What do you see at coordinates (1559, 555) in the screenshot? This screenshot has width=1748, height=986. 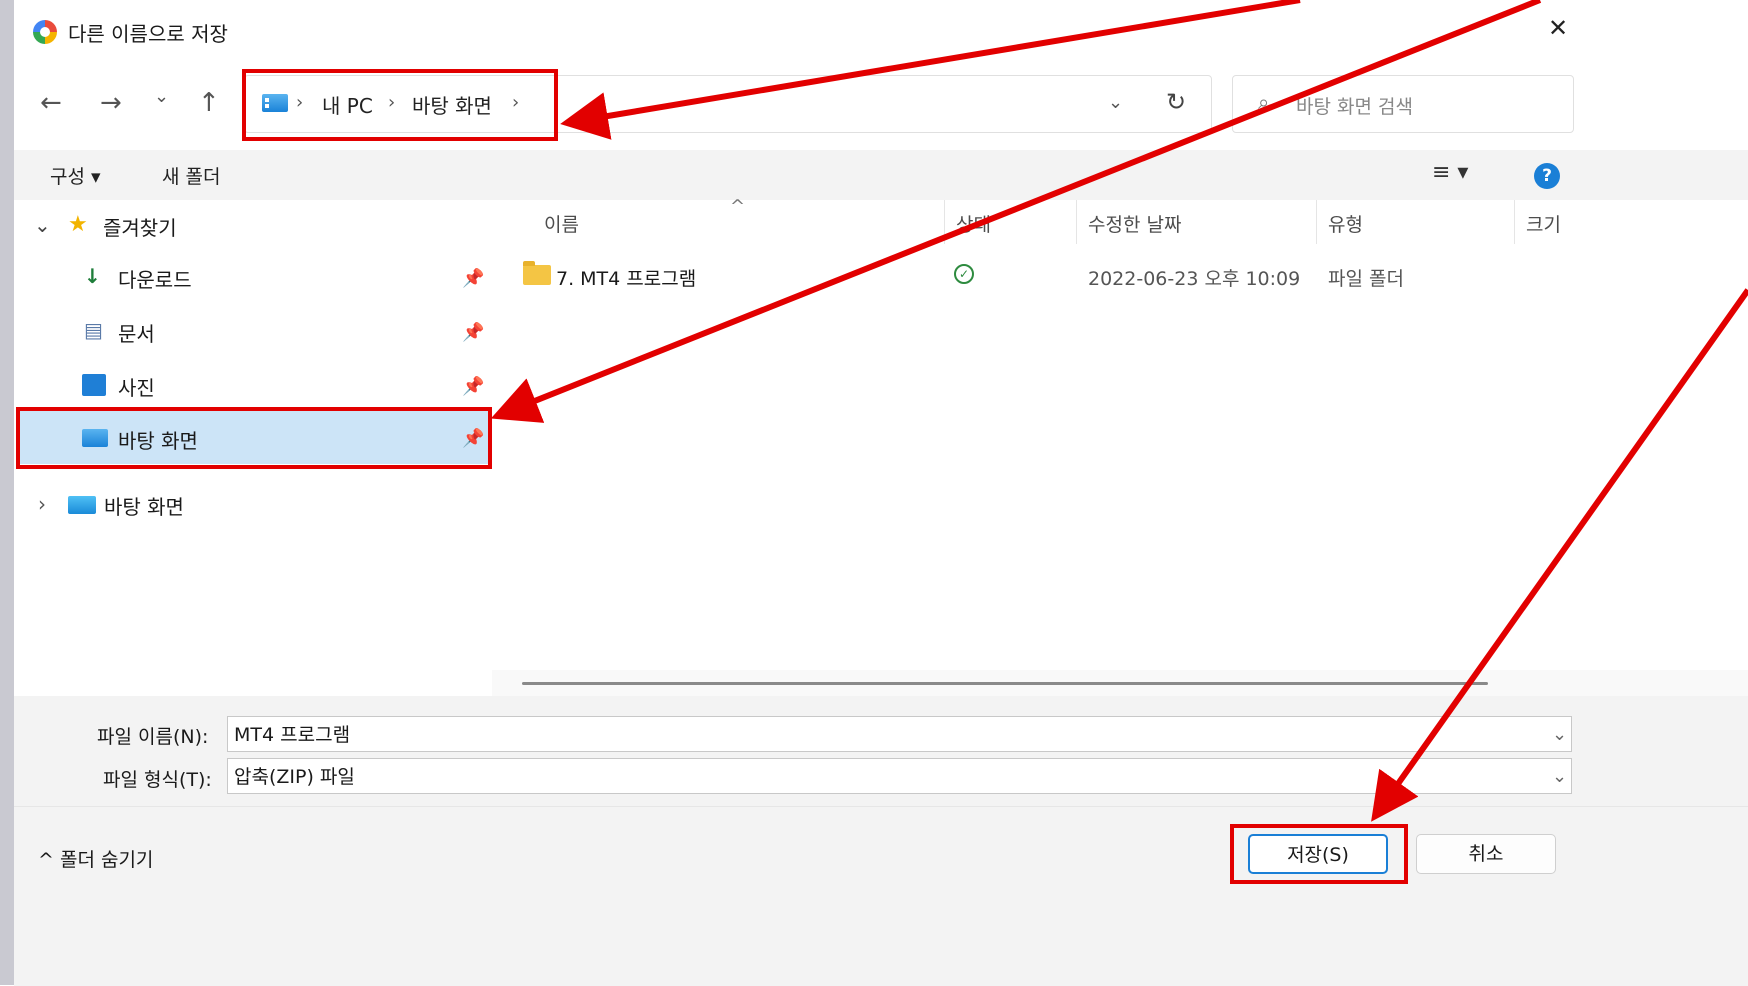 I see `annotation-arrow-to-save` at bounding box center [1559, 555].